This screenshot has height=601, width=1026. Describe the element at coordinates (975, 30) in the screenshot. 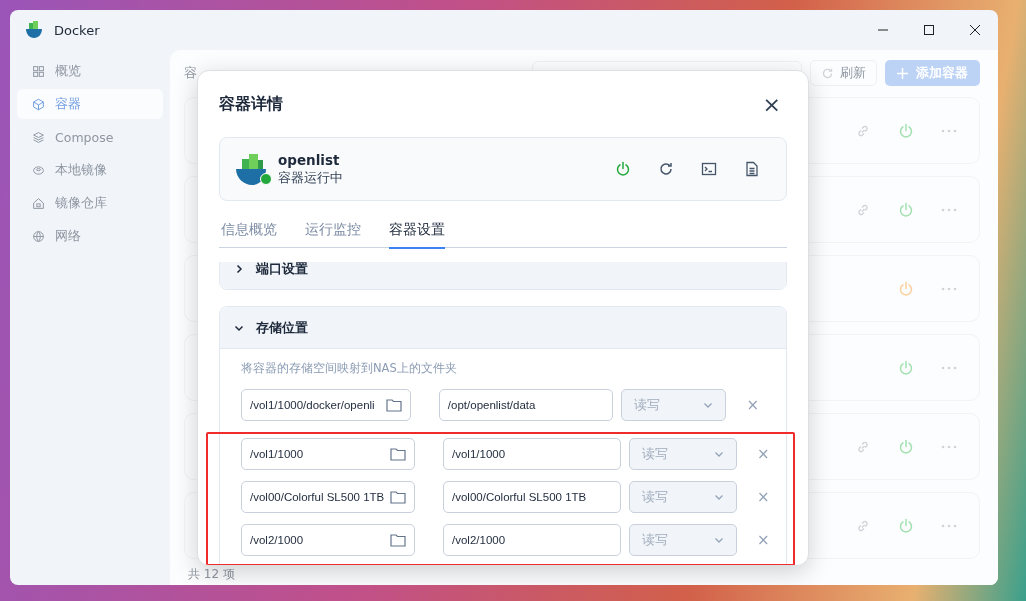

I see `close-icon` at that location.